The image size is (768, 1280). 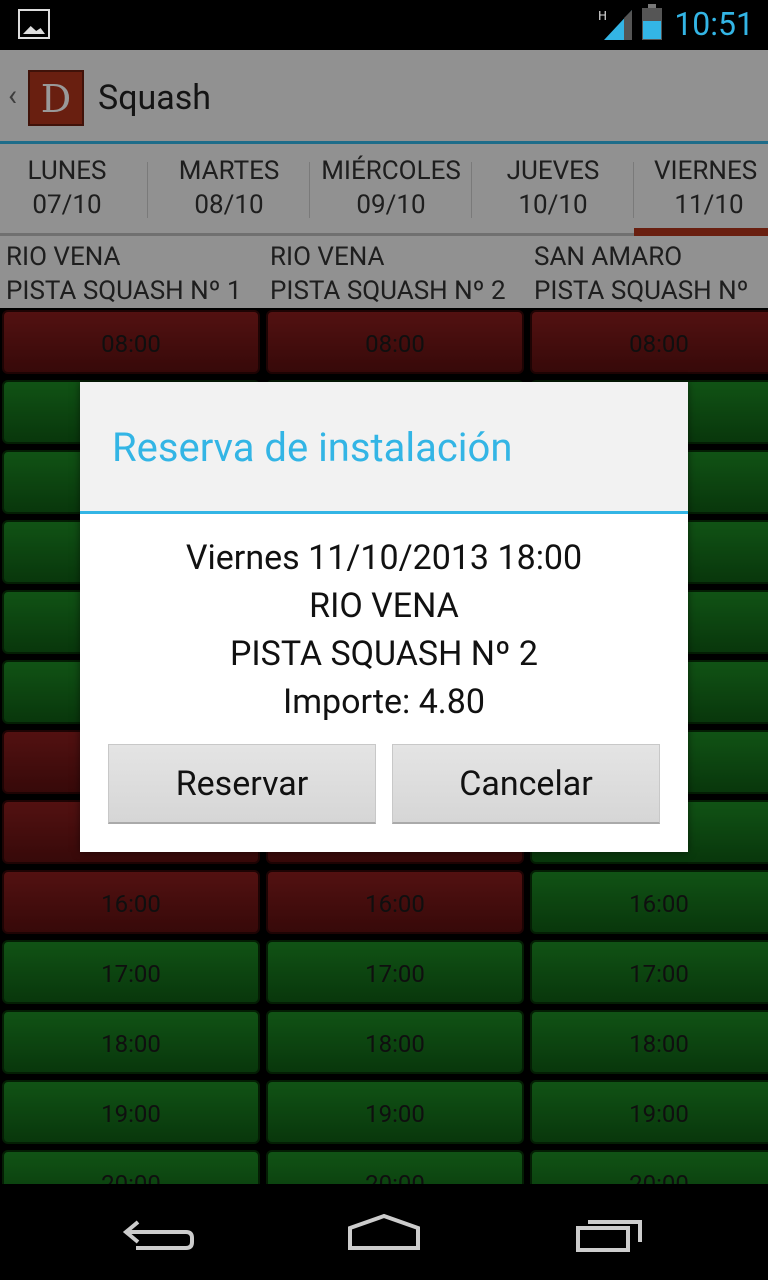 What do you see at coordinates (610, 1233) in the screenshot?
I see `recent-apps-icon` at bounding box center [610, 1233].